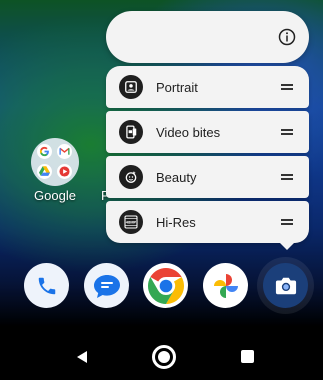 Image resolution: width=323 pixels, height=380 pixels. I want to click on youtube-app-icon, so click(64, 171).